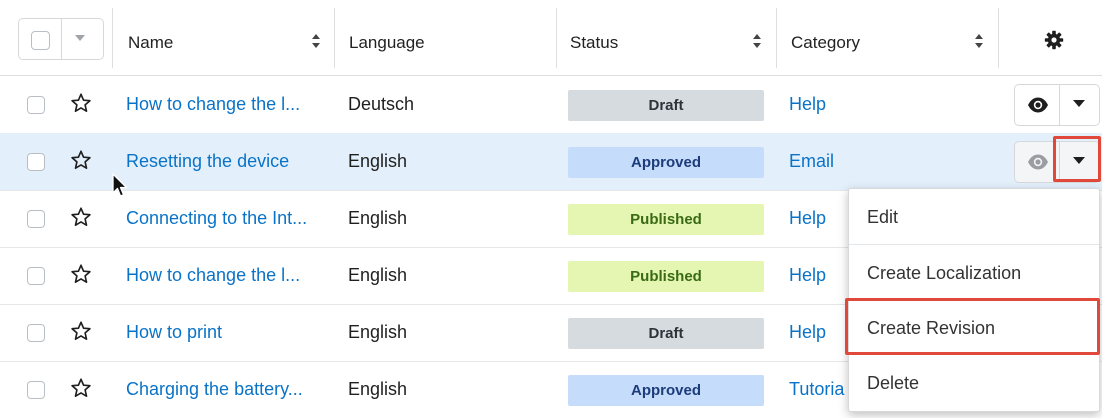 The height and width of the screenshot is (418, 1102). I want to click on mass-select-dropdown, so click(61, 39).